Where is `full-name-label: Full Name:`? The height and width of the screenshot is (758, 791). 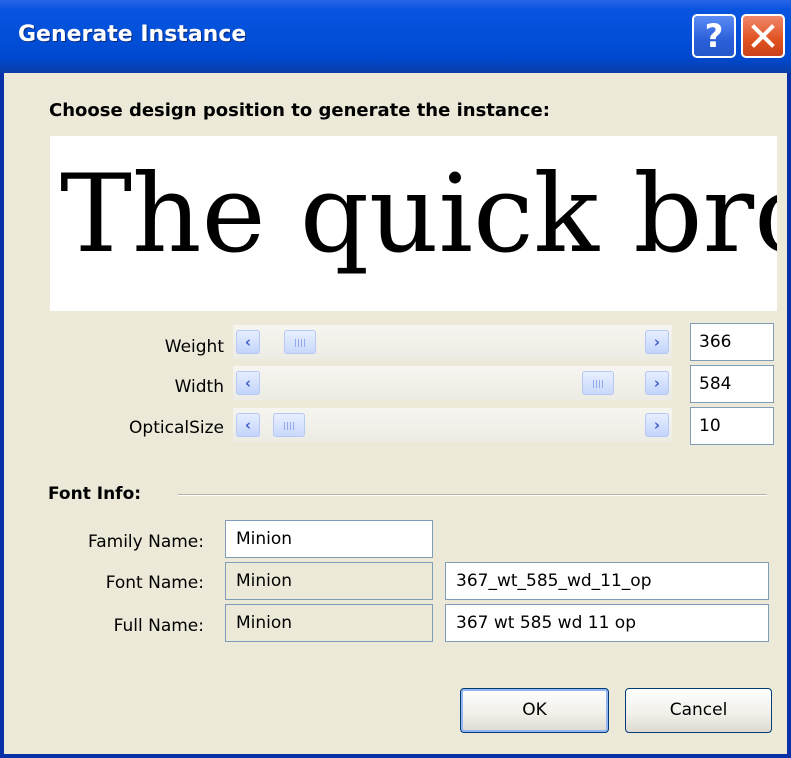 full-name-label: Full Name: is located at coordinates (158, 626).